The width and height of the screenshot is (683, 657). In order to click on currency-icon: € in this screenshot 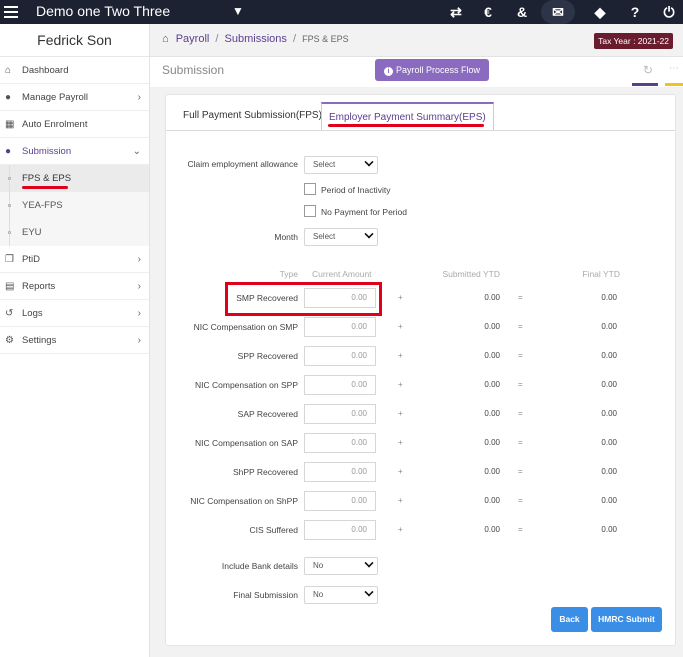, I will do `click(488, 12)`.